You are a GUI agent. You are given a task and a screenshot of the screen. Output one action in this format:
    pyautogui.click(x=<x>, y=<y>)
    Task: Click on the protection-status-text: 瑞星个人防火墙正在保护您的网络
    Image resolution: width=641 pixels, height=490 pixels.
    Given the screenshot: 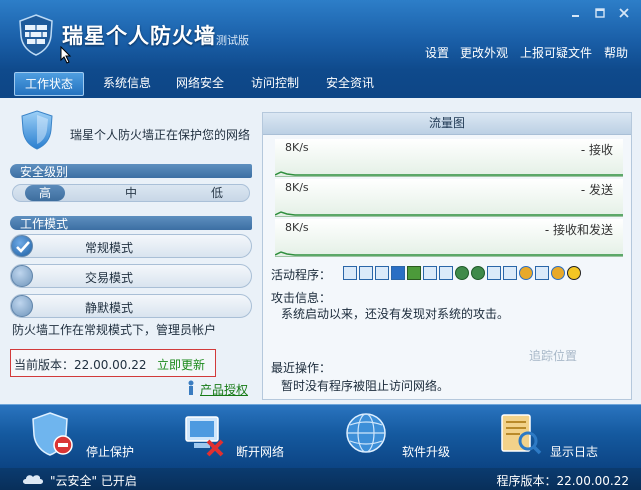 What is the action you would take?
    pyautogui.click(x=160, y=135)
    